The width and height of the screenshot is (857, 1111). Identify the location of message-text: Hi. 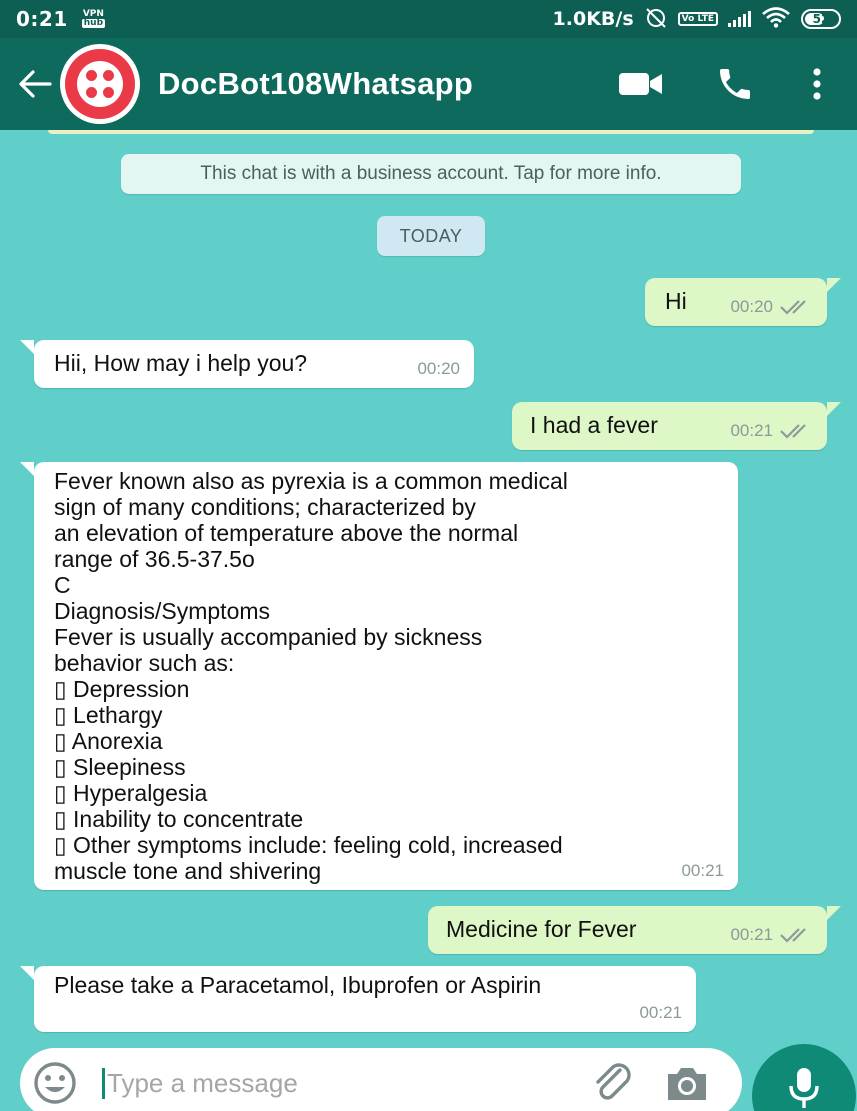
(676, 301).